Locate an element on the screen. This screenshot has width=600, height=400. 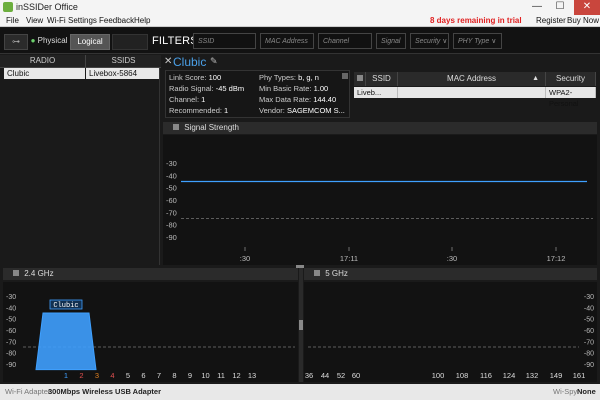
network-label-text: Clubic is located at coordinates (65, 306).